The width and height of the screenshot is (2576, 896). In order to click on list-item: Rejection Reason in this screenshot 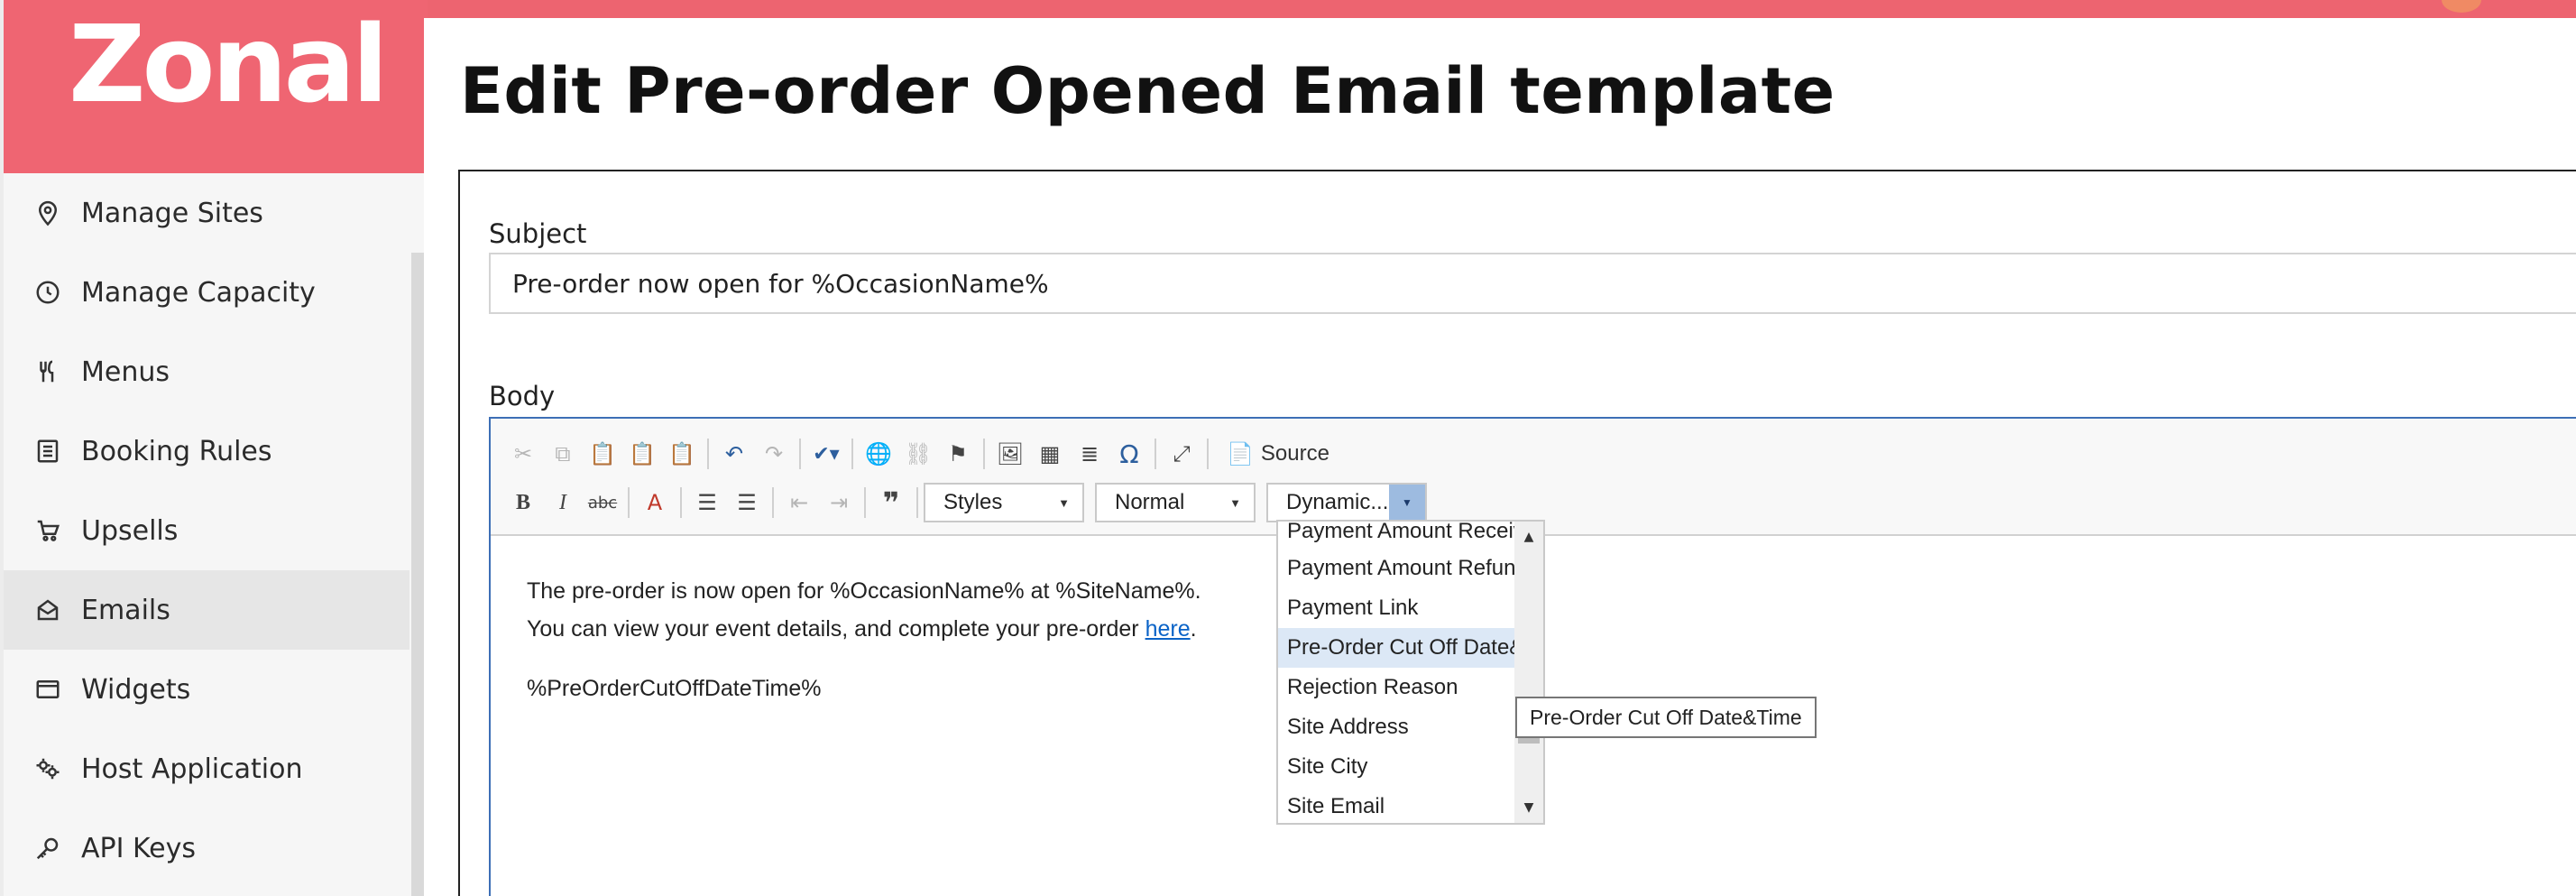, I will do `click(1397, 687)`.